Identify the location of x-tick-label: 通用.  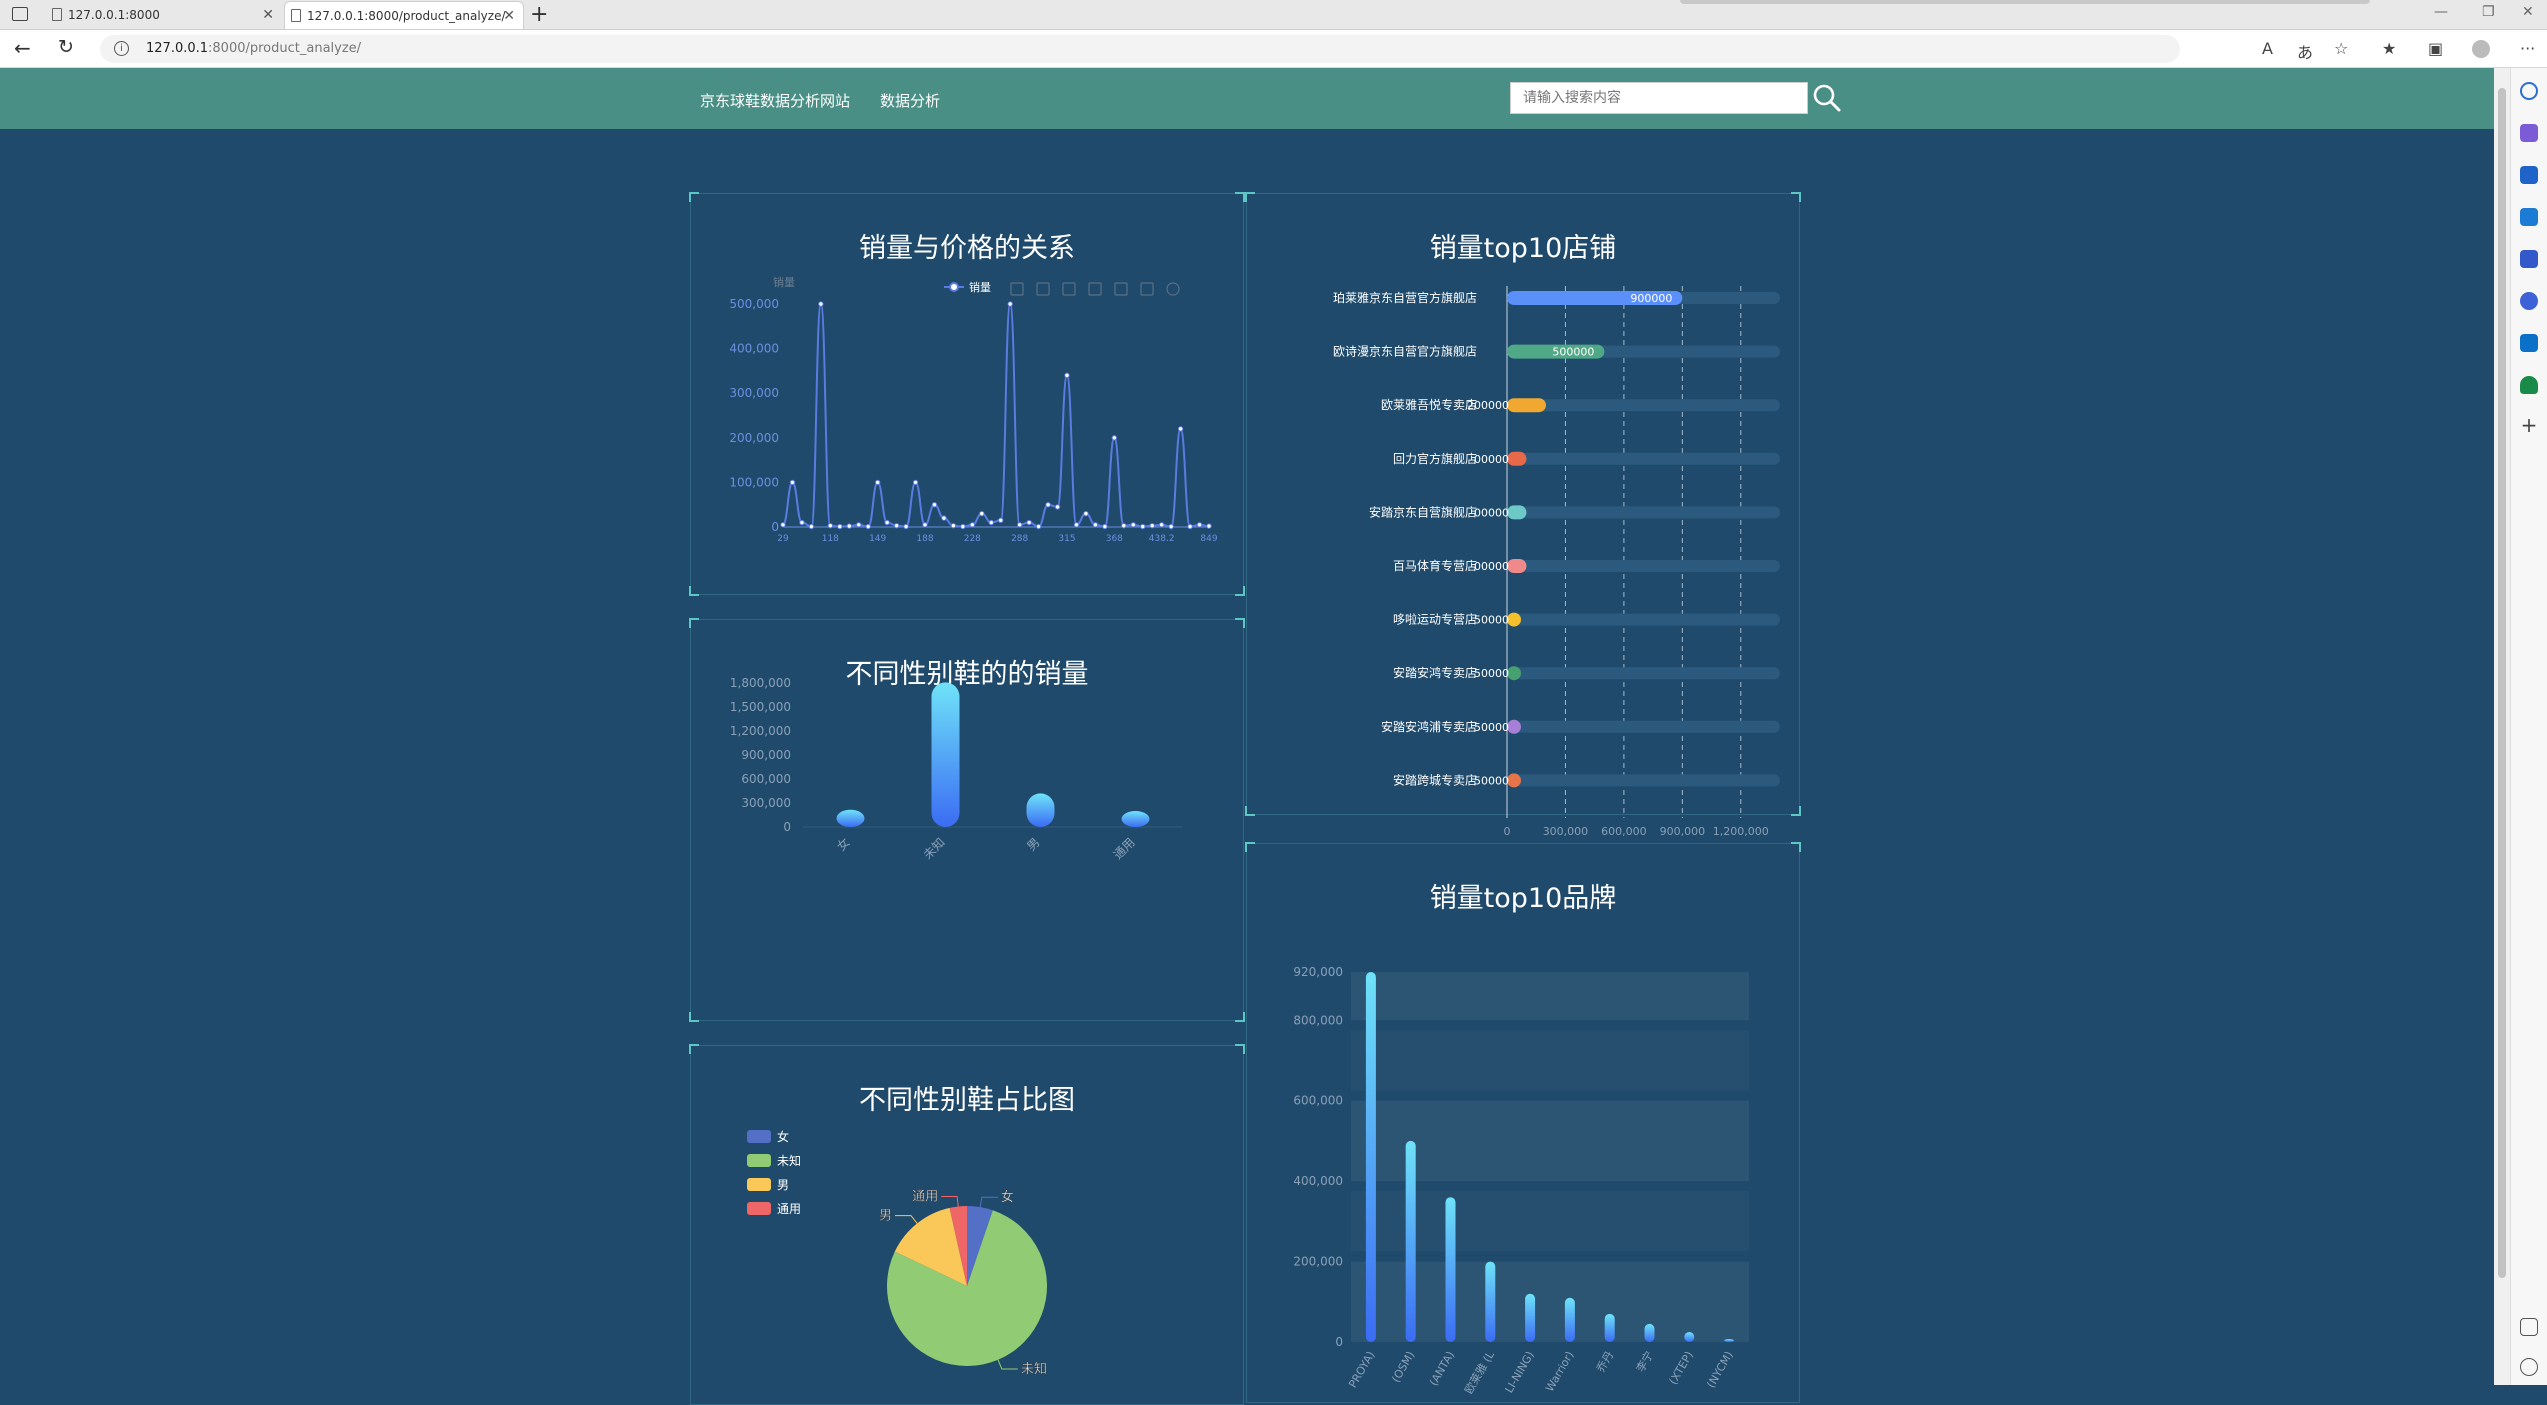
(1124, 848).